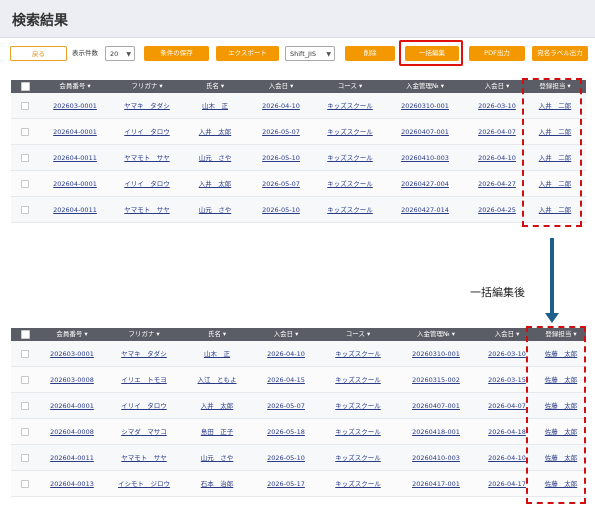 The width and height of the screenshot is (595, 512). Describe the element at coordinates (217, 432) in the screenshot. I see `cell-name: 島田 正子` at that location.